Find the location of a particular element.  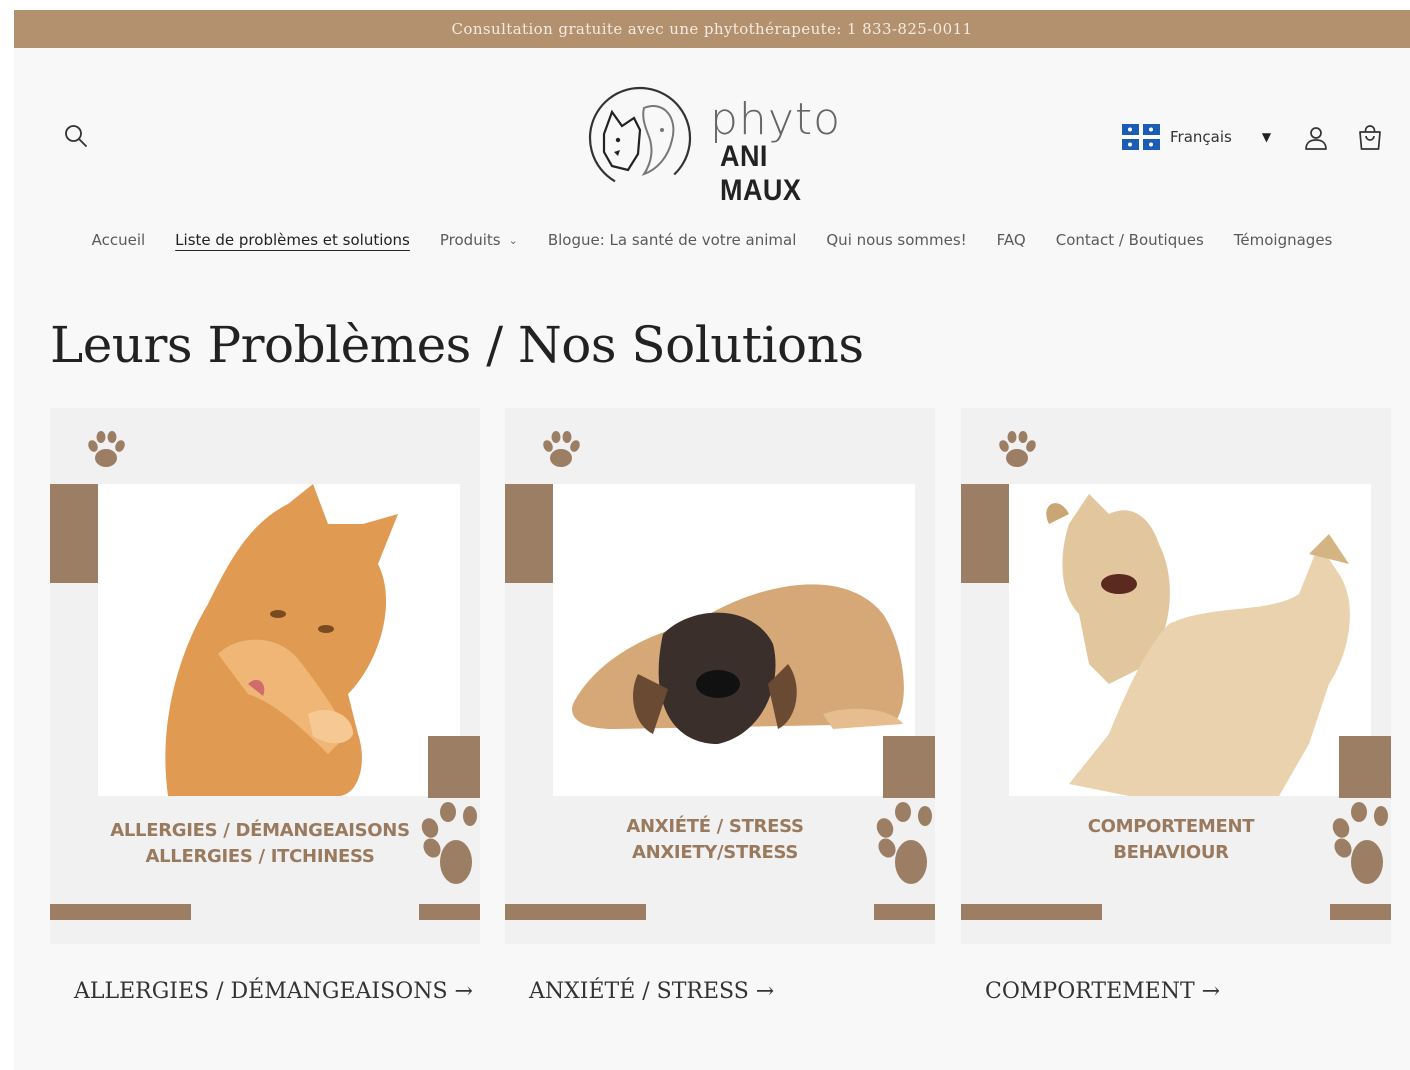

caption-line-en: BEHAVIOUR is located at coordinates (1171, 852).